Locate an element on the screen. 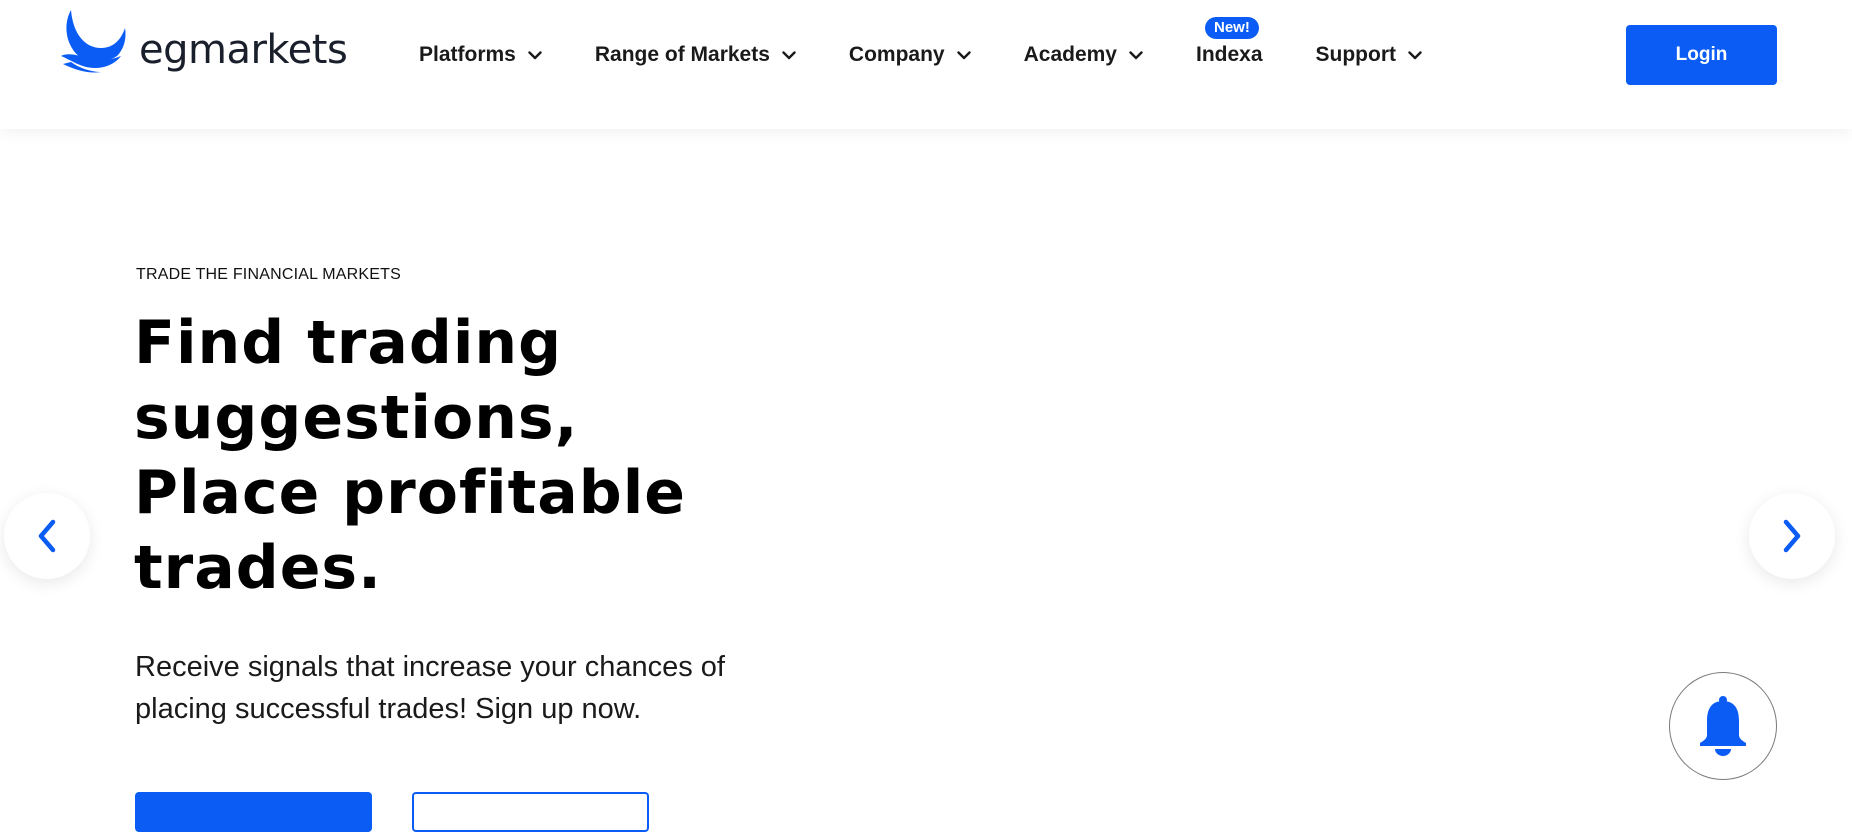 The image size is (1852, 832). chevron-left-icon is located at coordinates (47, 536).